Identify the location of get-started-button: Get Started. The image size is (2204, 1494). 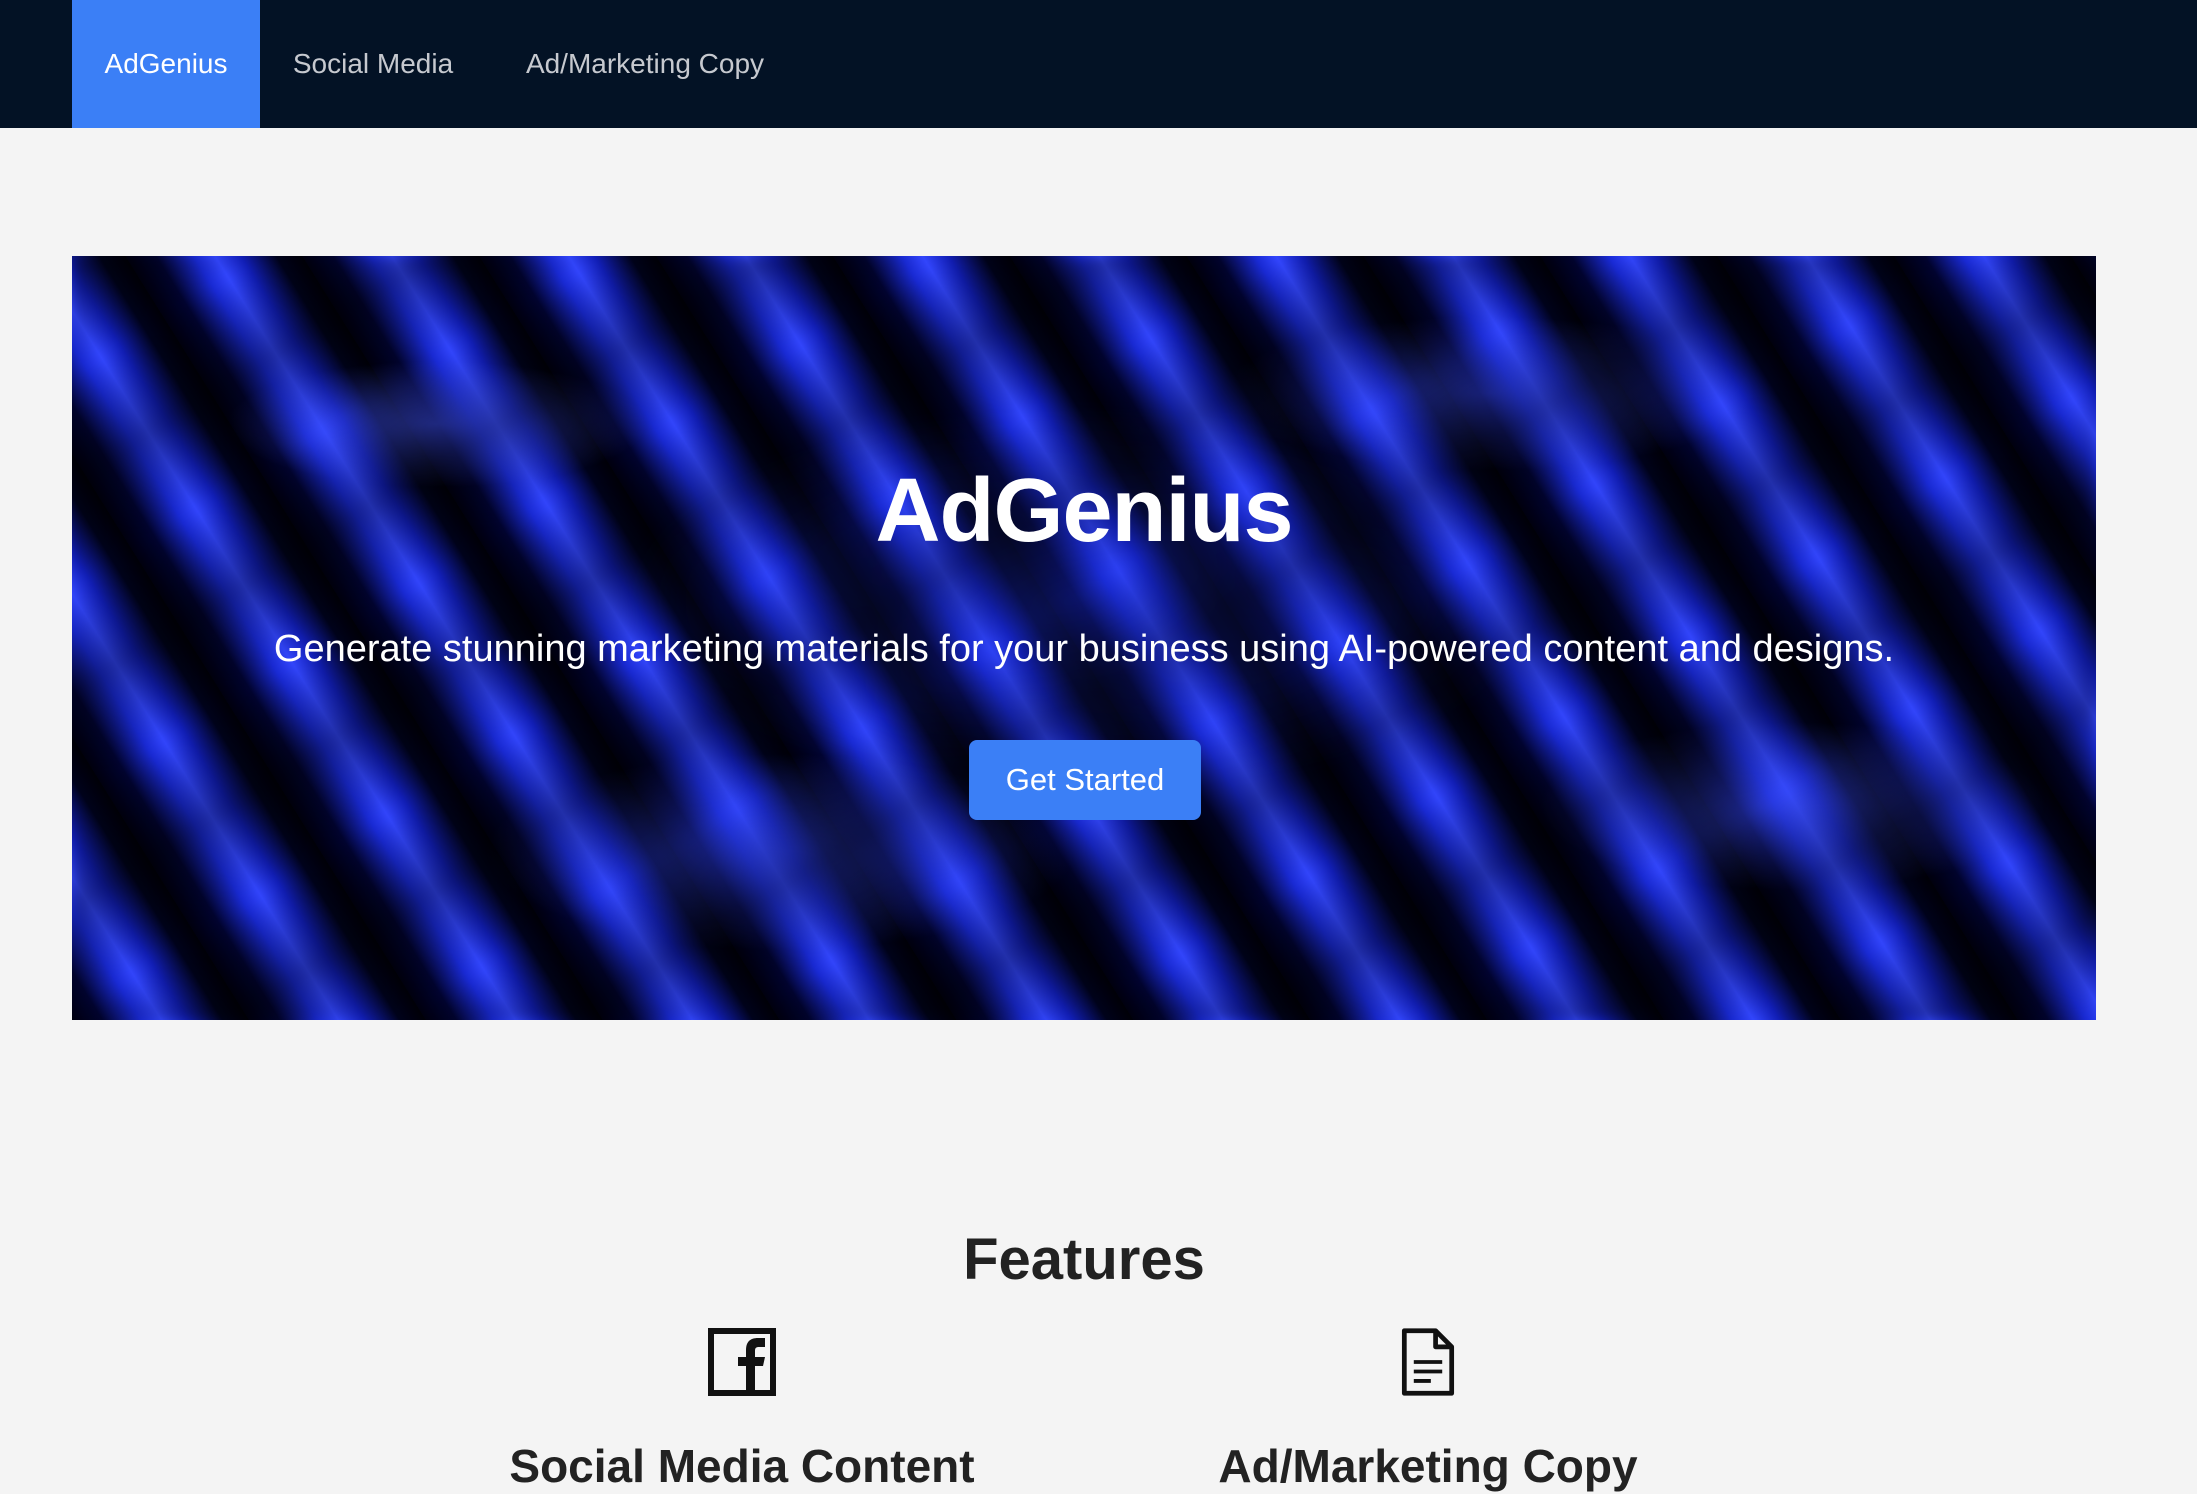
(1085, 780).